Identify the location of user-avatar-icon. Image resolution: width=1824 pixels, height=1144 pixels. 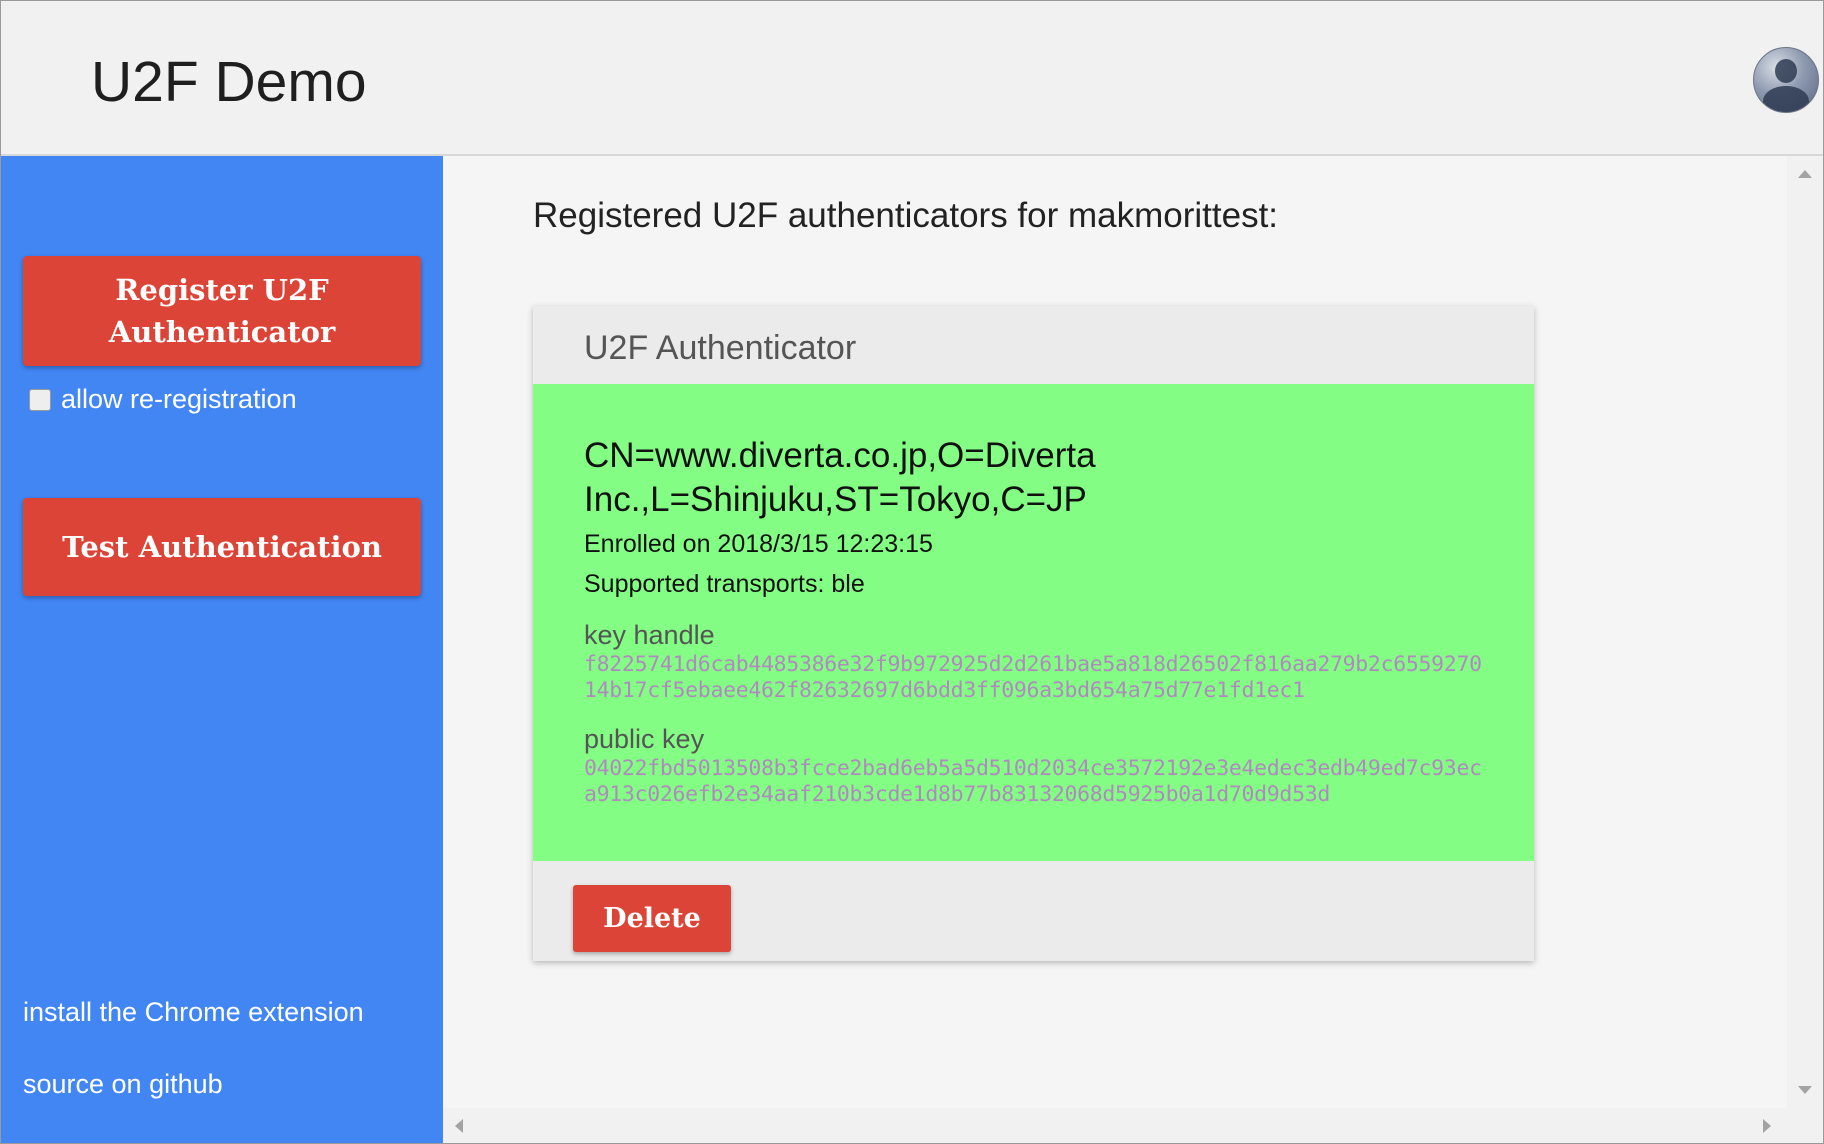
(1786, 80).